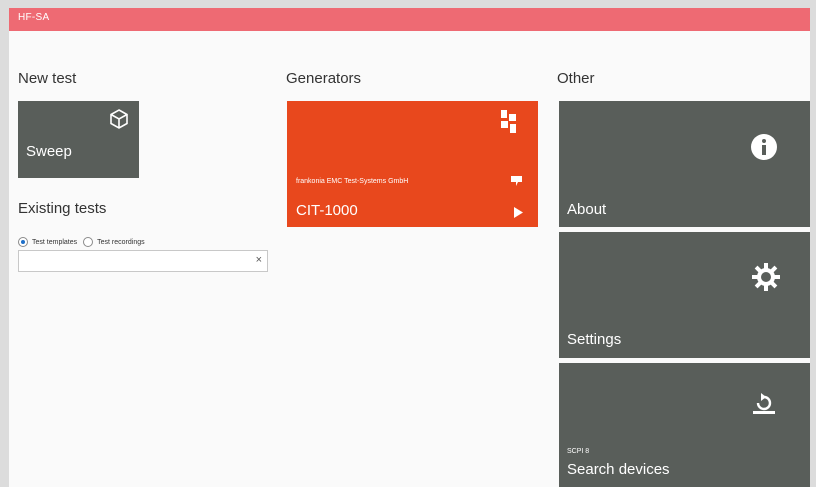 Image resolution: width=816 pixels, height=487 pixels. Describe the element at coordinates (352, 181) in the screenshot. I see `generator-manufacturer: frankonia EMC Test-Systems GmbH` at that location.